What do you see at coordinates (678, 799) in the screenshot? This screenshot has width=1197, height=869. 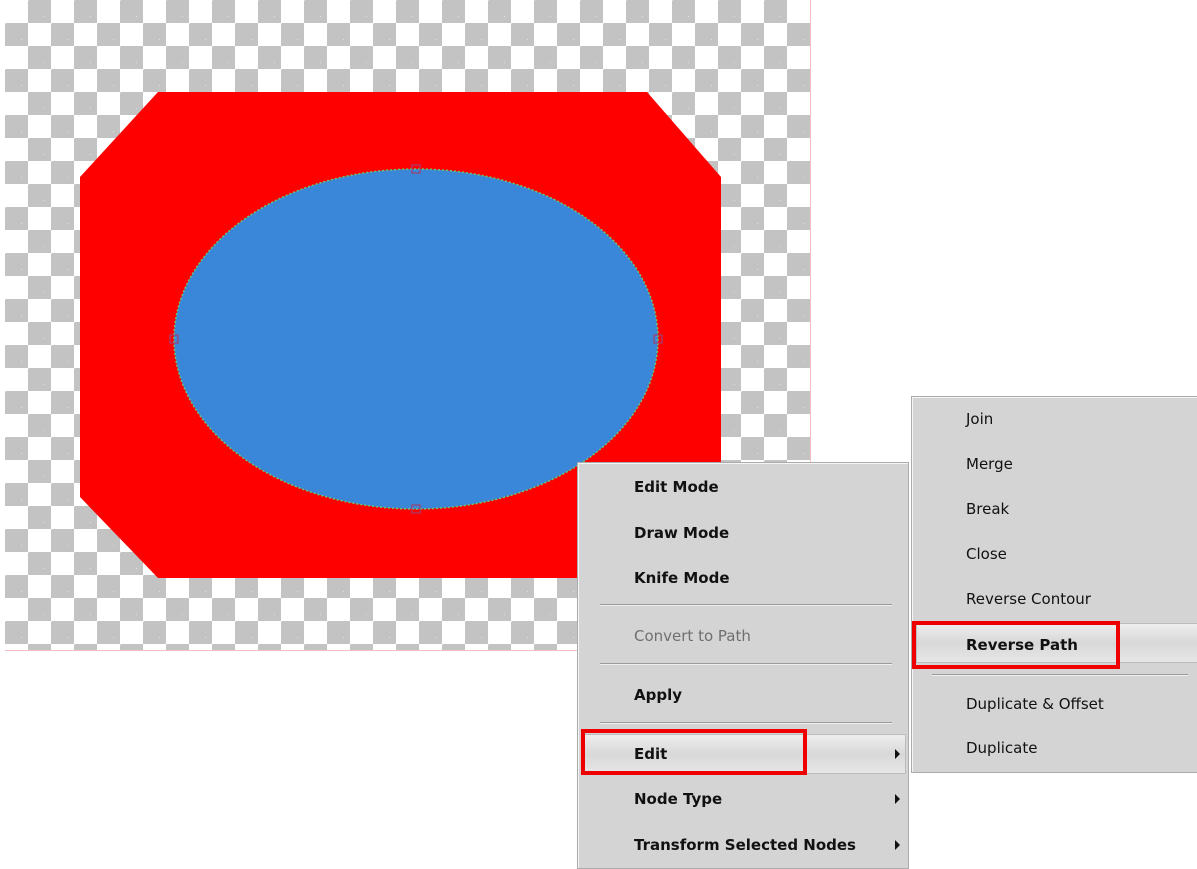 I see `menu-item-node-type-label: Node Type` at bounding box center [678, 799].